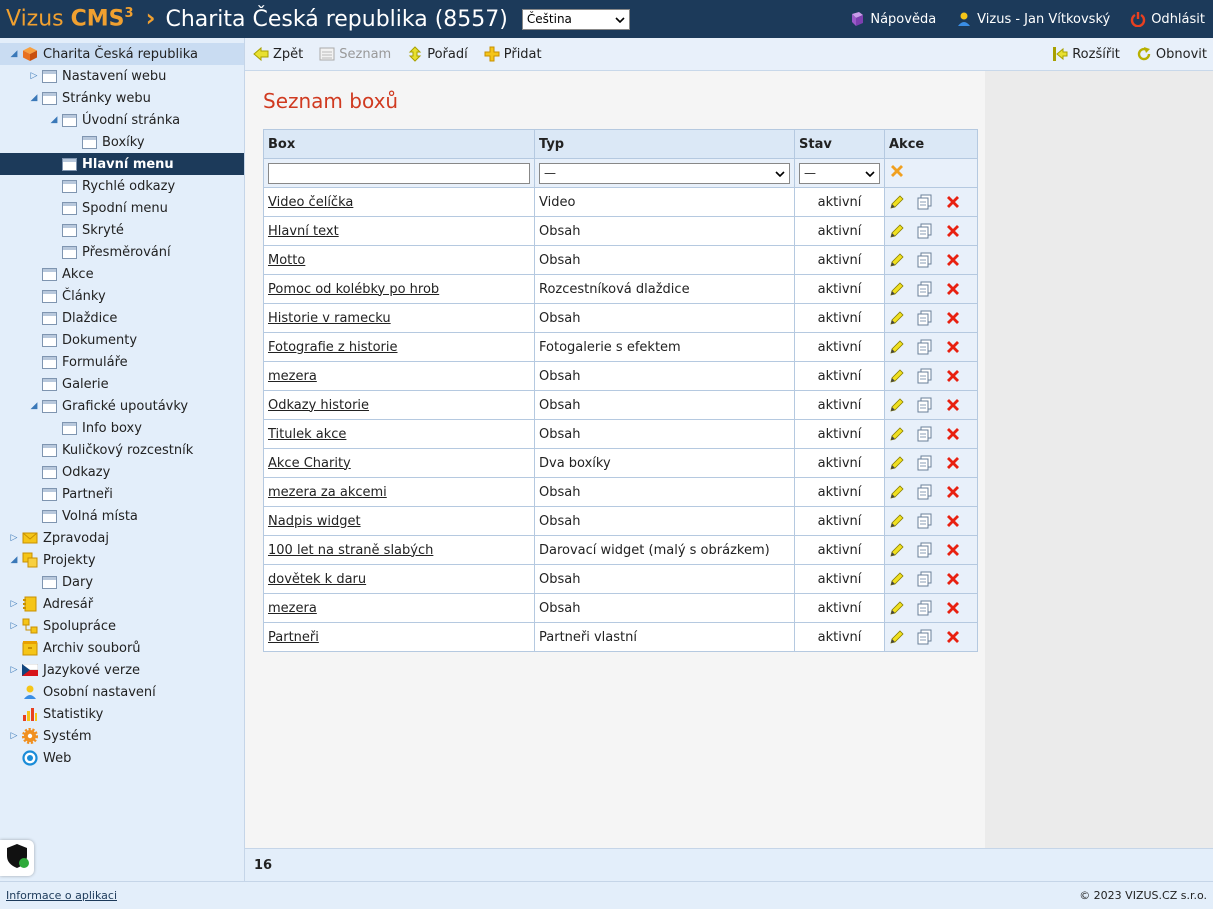 This screenshot has width=1213, height=909. I want to click on tree-item-hlavni-menu: Hlavní menu, so click(122, 164).